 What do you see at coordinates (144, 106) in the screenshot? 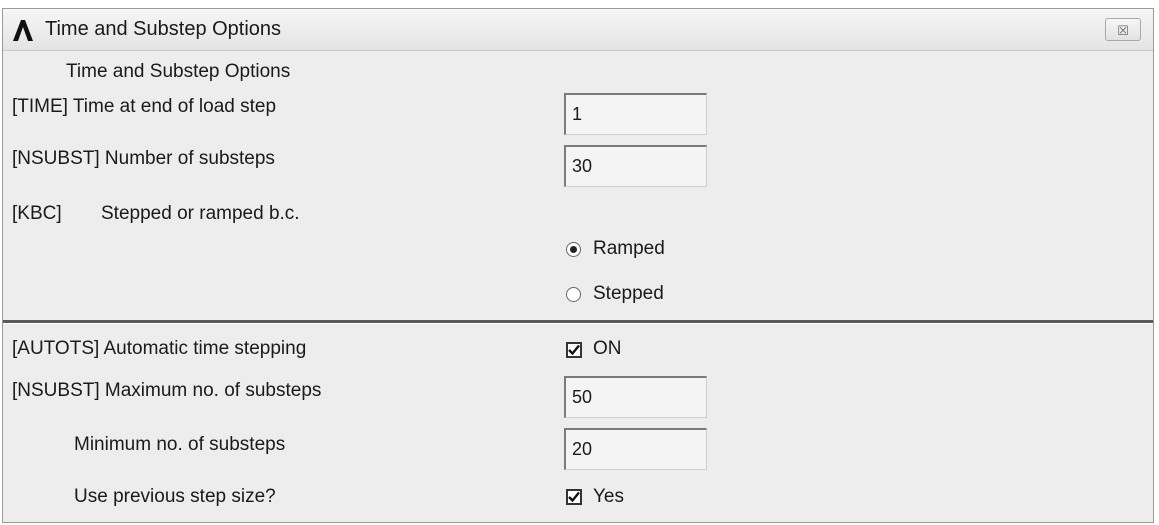
I see `time-label: [TIME] Time at end of load step` at bounding box center [144, 106].